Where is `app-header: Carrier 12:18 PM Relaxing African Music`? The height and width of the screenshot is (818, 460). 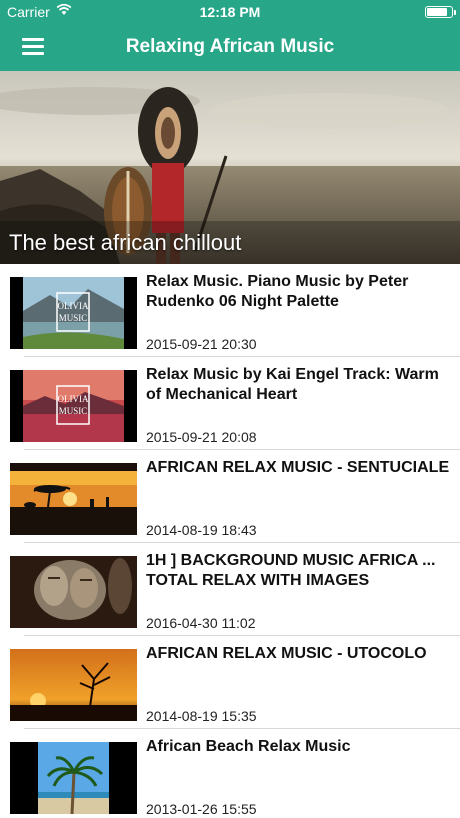 app-header: Carrier 12:18 PM Relaxing African Music is located at coordinates (230, 35).